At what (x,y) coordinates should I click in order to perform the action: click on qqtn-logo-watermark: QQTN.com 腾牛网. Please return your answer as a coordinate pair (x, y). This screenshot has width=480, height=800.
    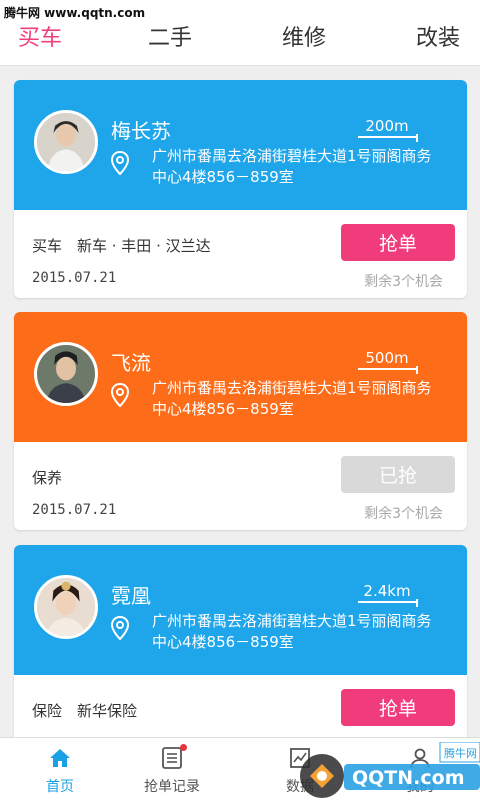
    Looking at the image, I should click on (390, 770).